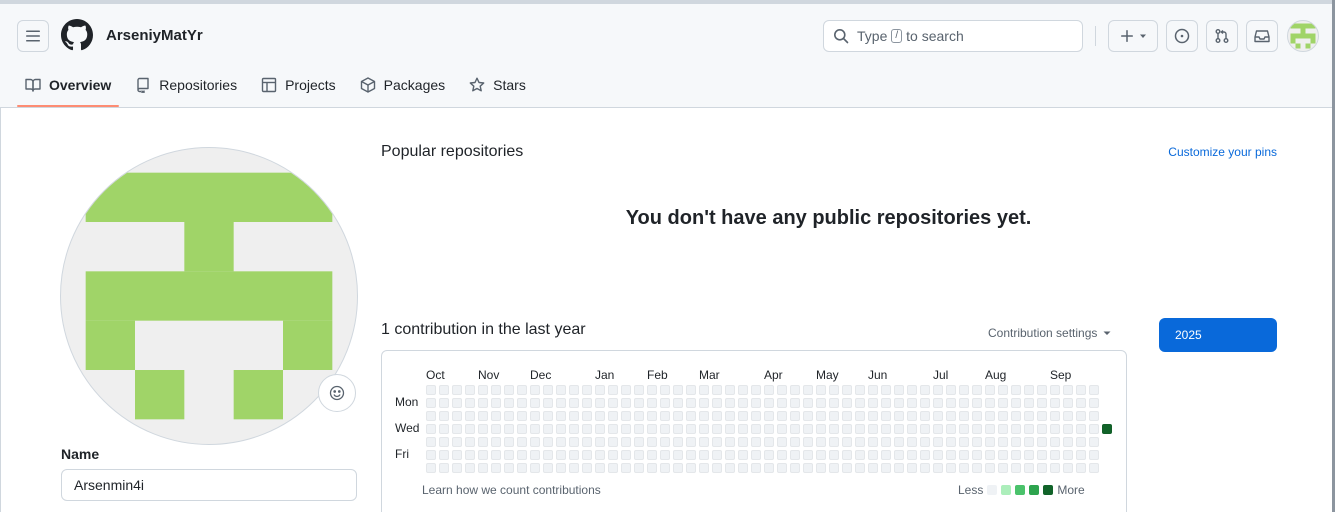 This screenshot has height=512, width=1335. I want to click on contribution-settings-dropdown: Contribution settings, so click(1049, 333).